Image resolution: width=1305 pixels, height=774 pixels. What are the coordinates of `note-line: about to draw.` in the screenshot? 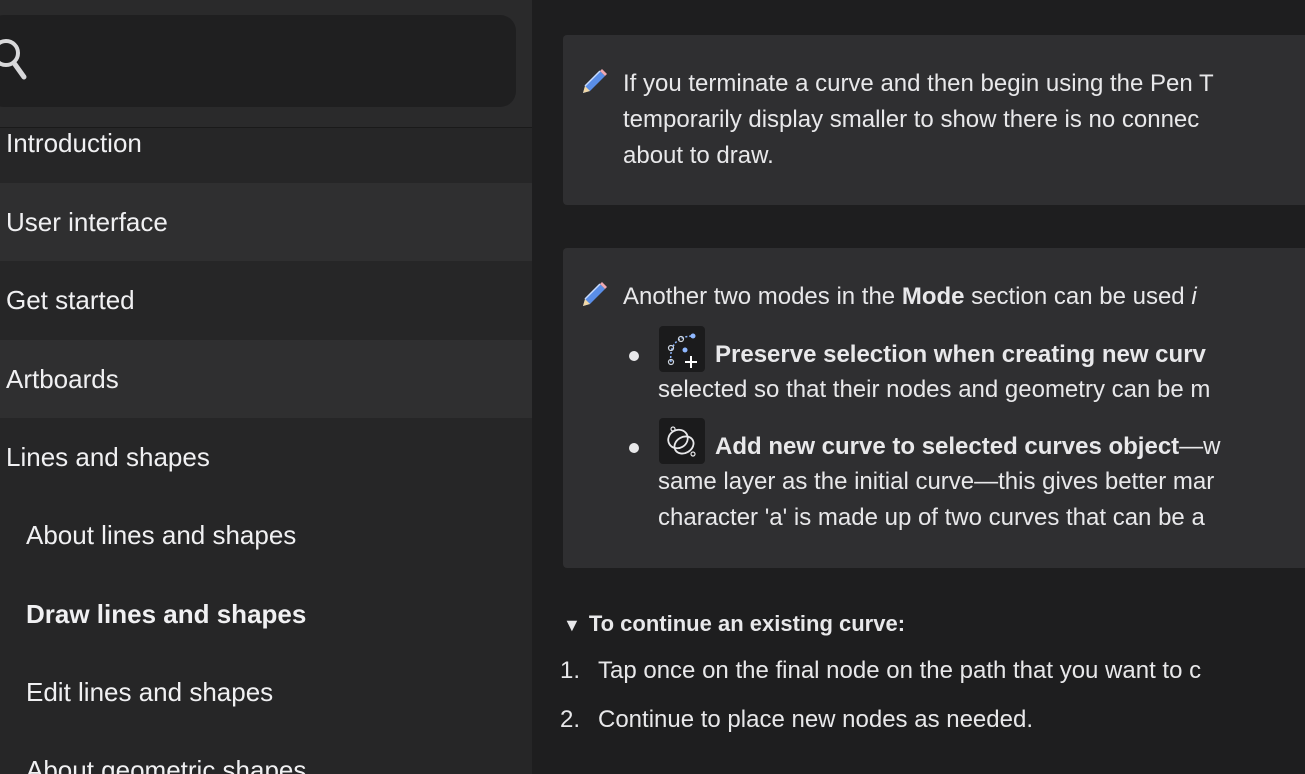 It's located at (698, 155).